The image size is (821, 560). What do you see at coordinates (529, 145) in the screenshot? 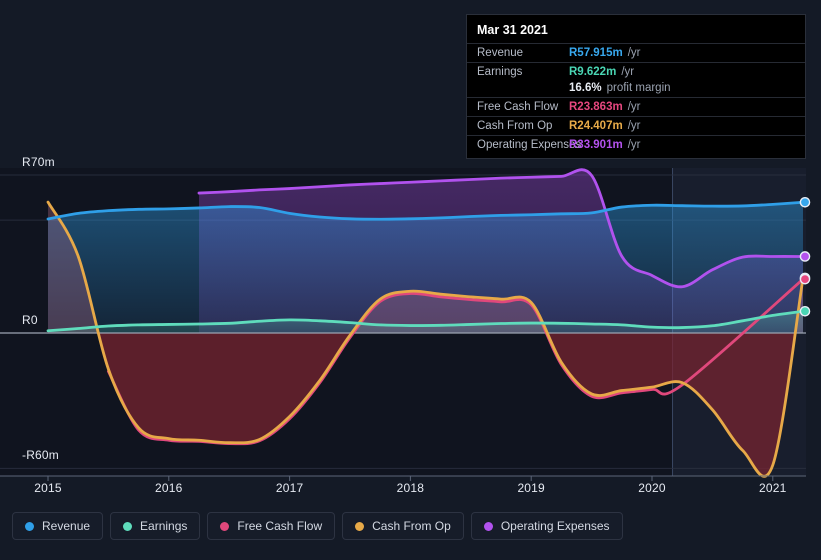
I see `tooltip-row-label: Operating Expenses` at bounding box center [529, 145].